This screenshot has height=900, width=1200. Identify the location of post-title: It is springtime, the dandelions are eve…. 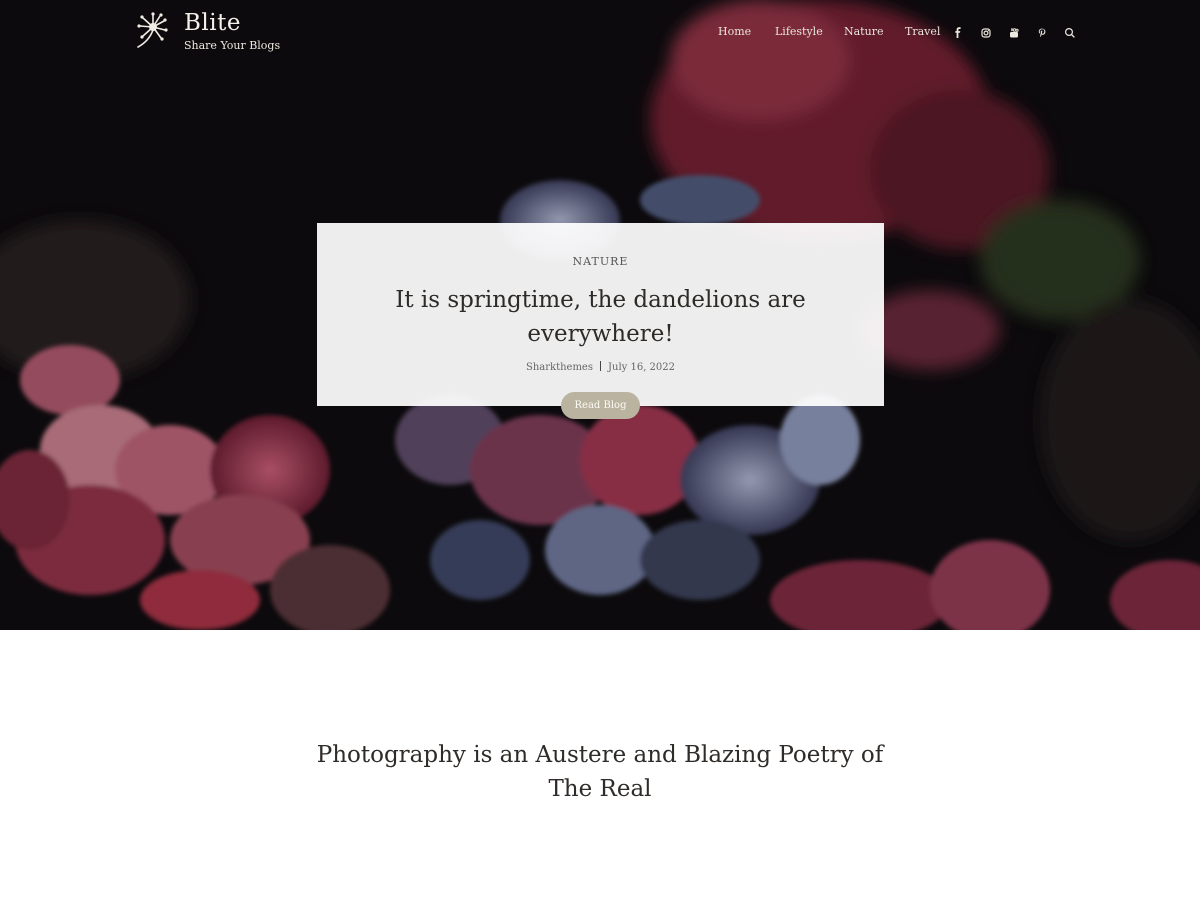
(600, 317).